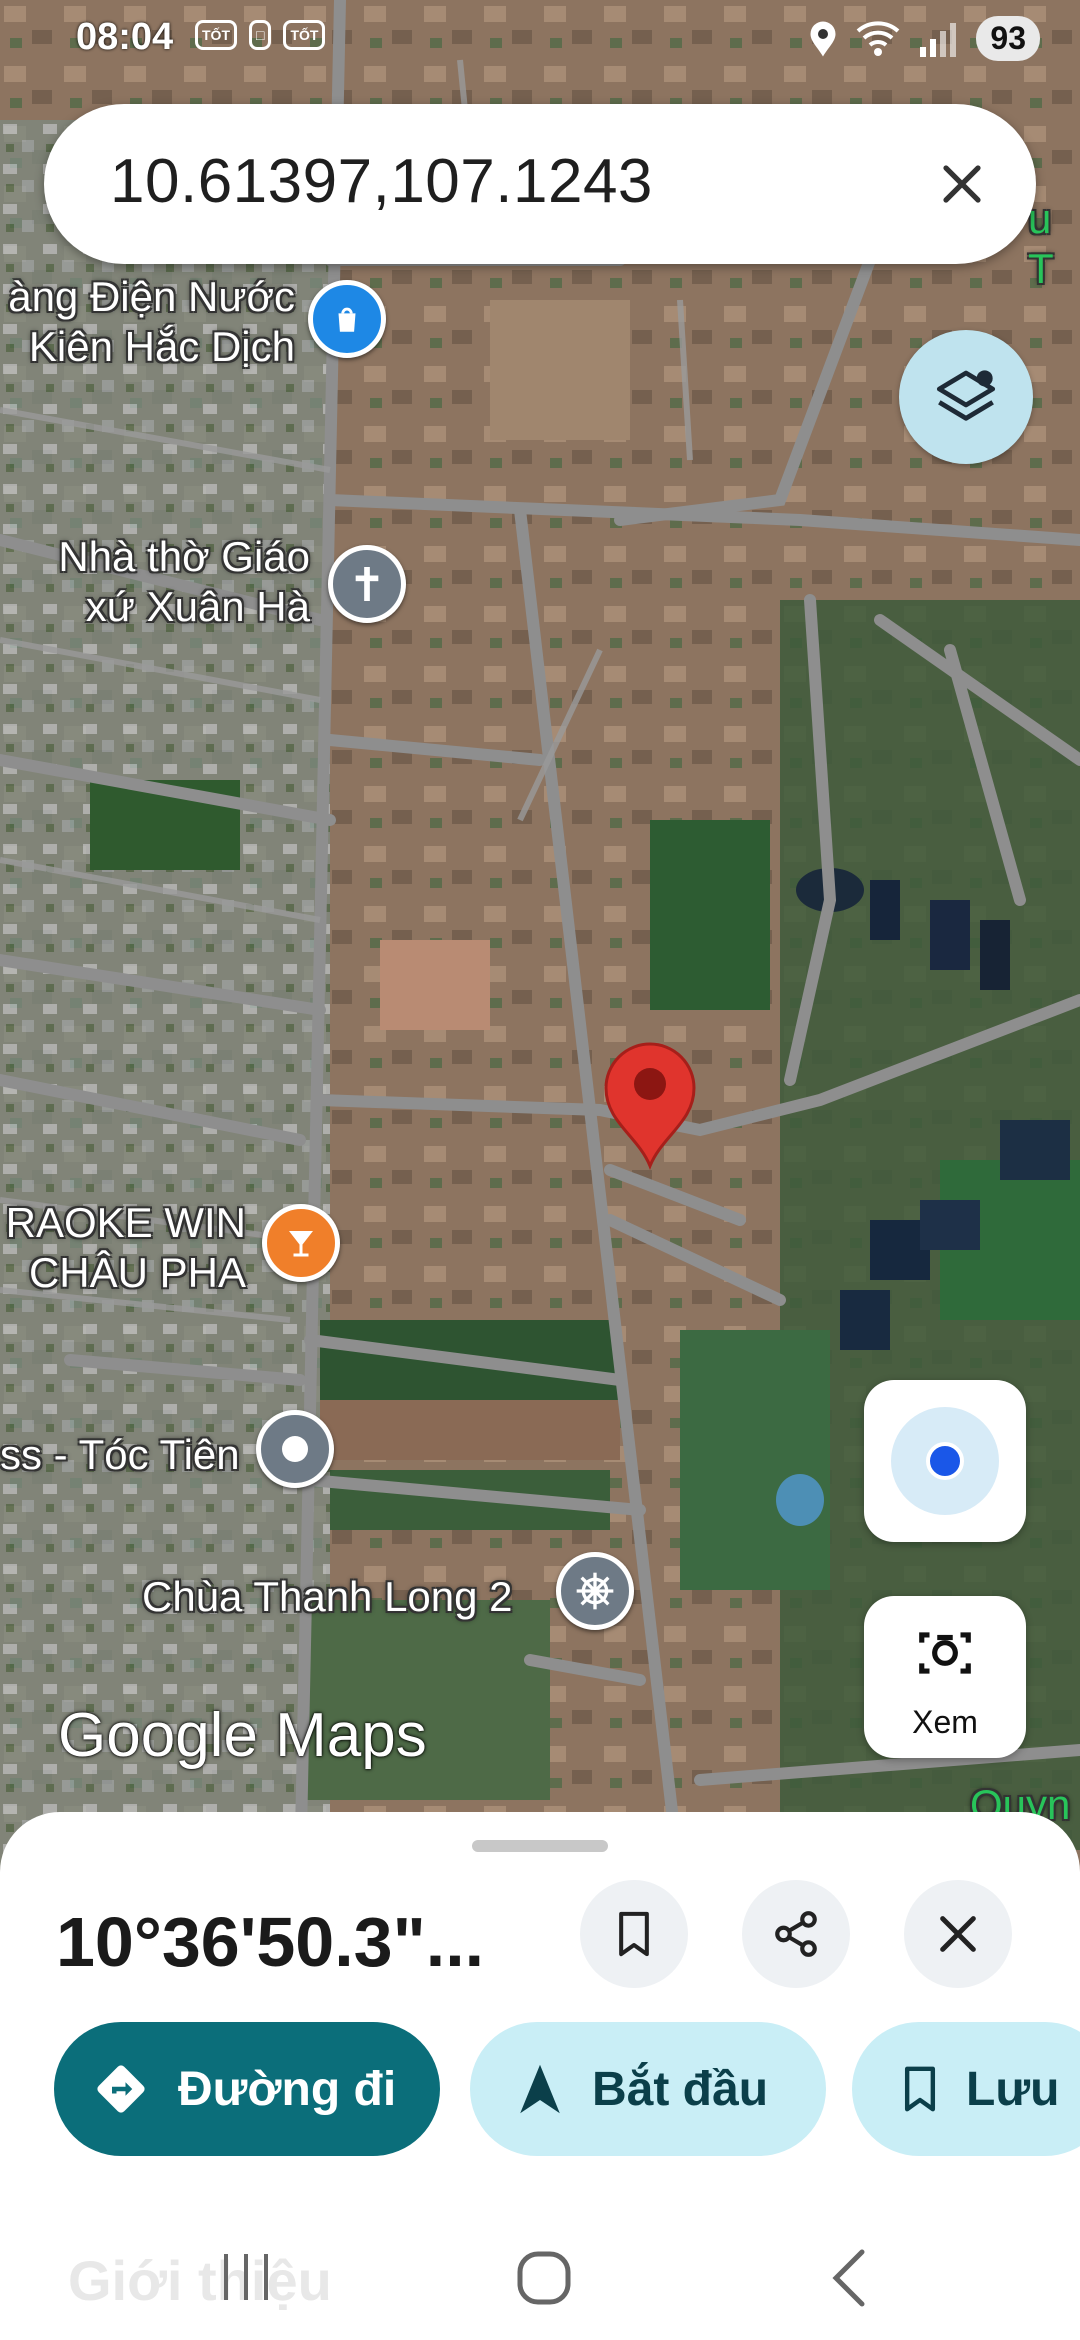 The height and width of the screenshot is (2340, 1080). Describe the element at coordinates (1041, 243) in the screenshot. I see `map-label-top-right: u T` at that location.